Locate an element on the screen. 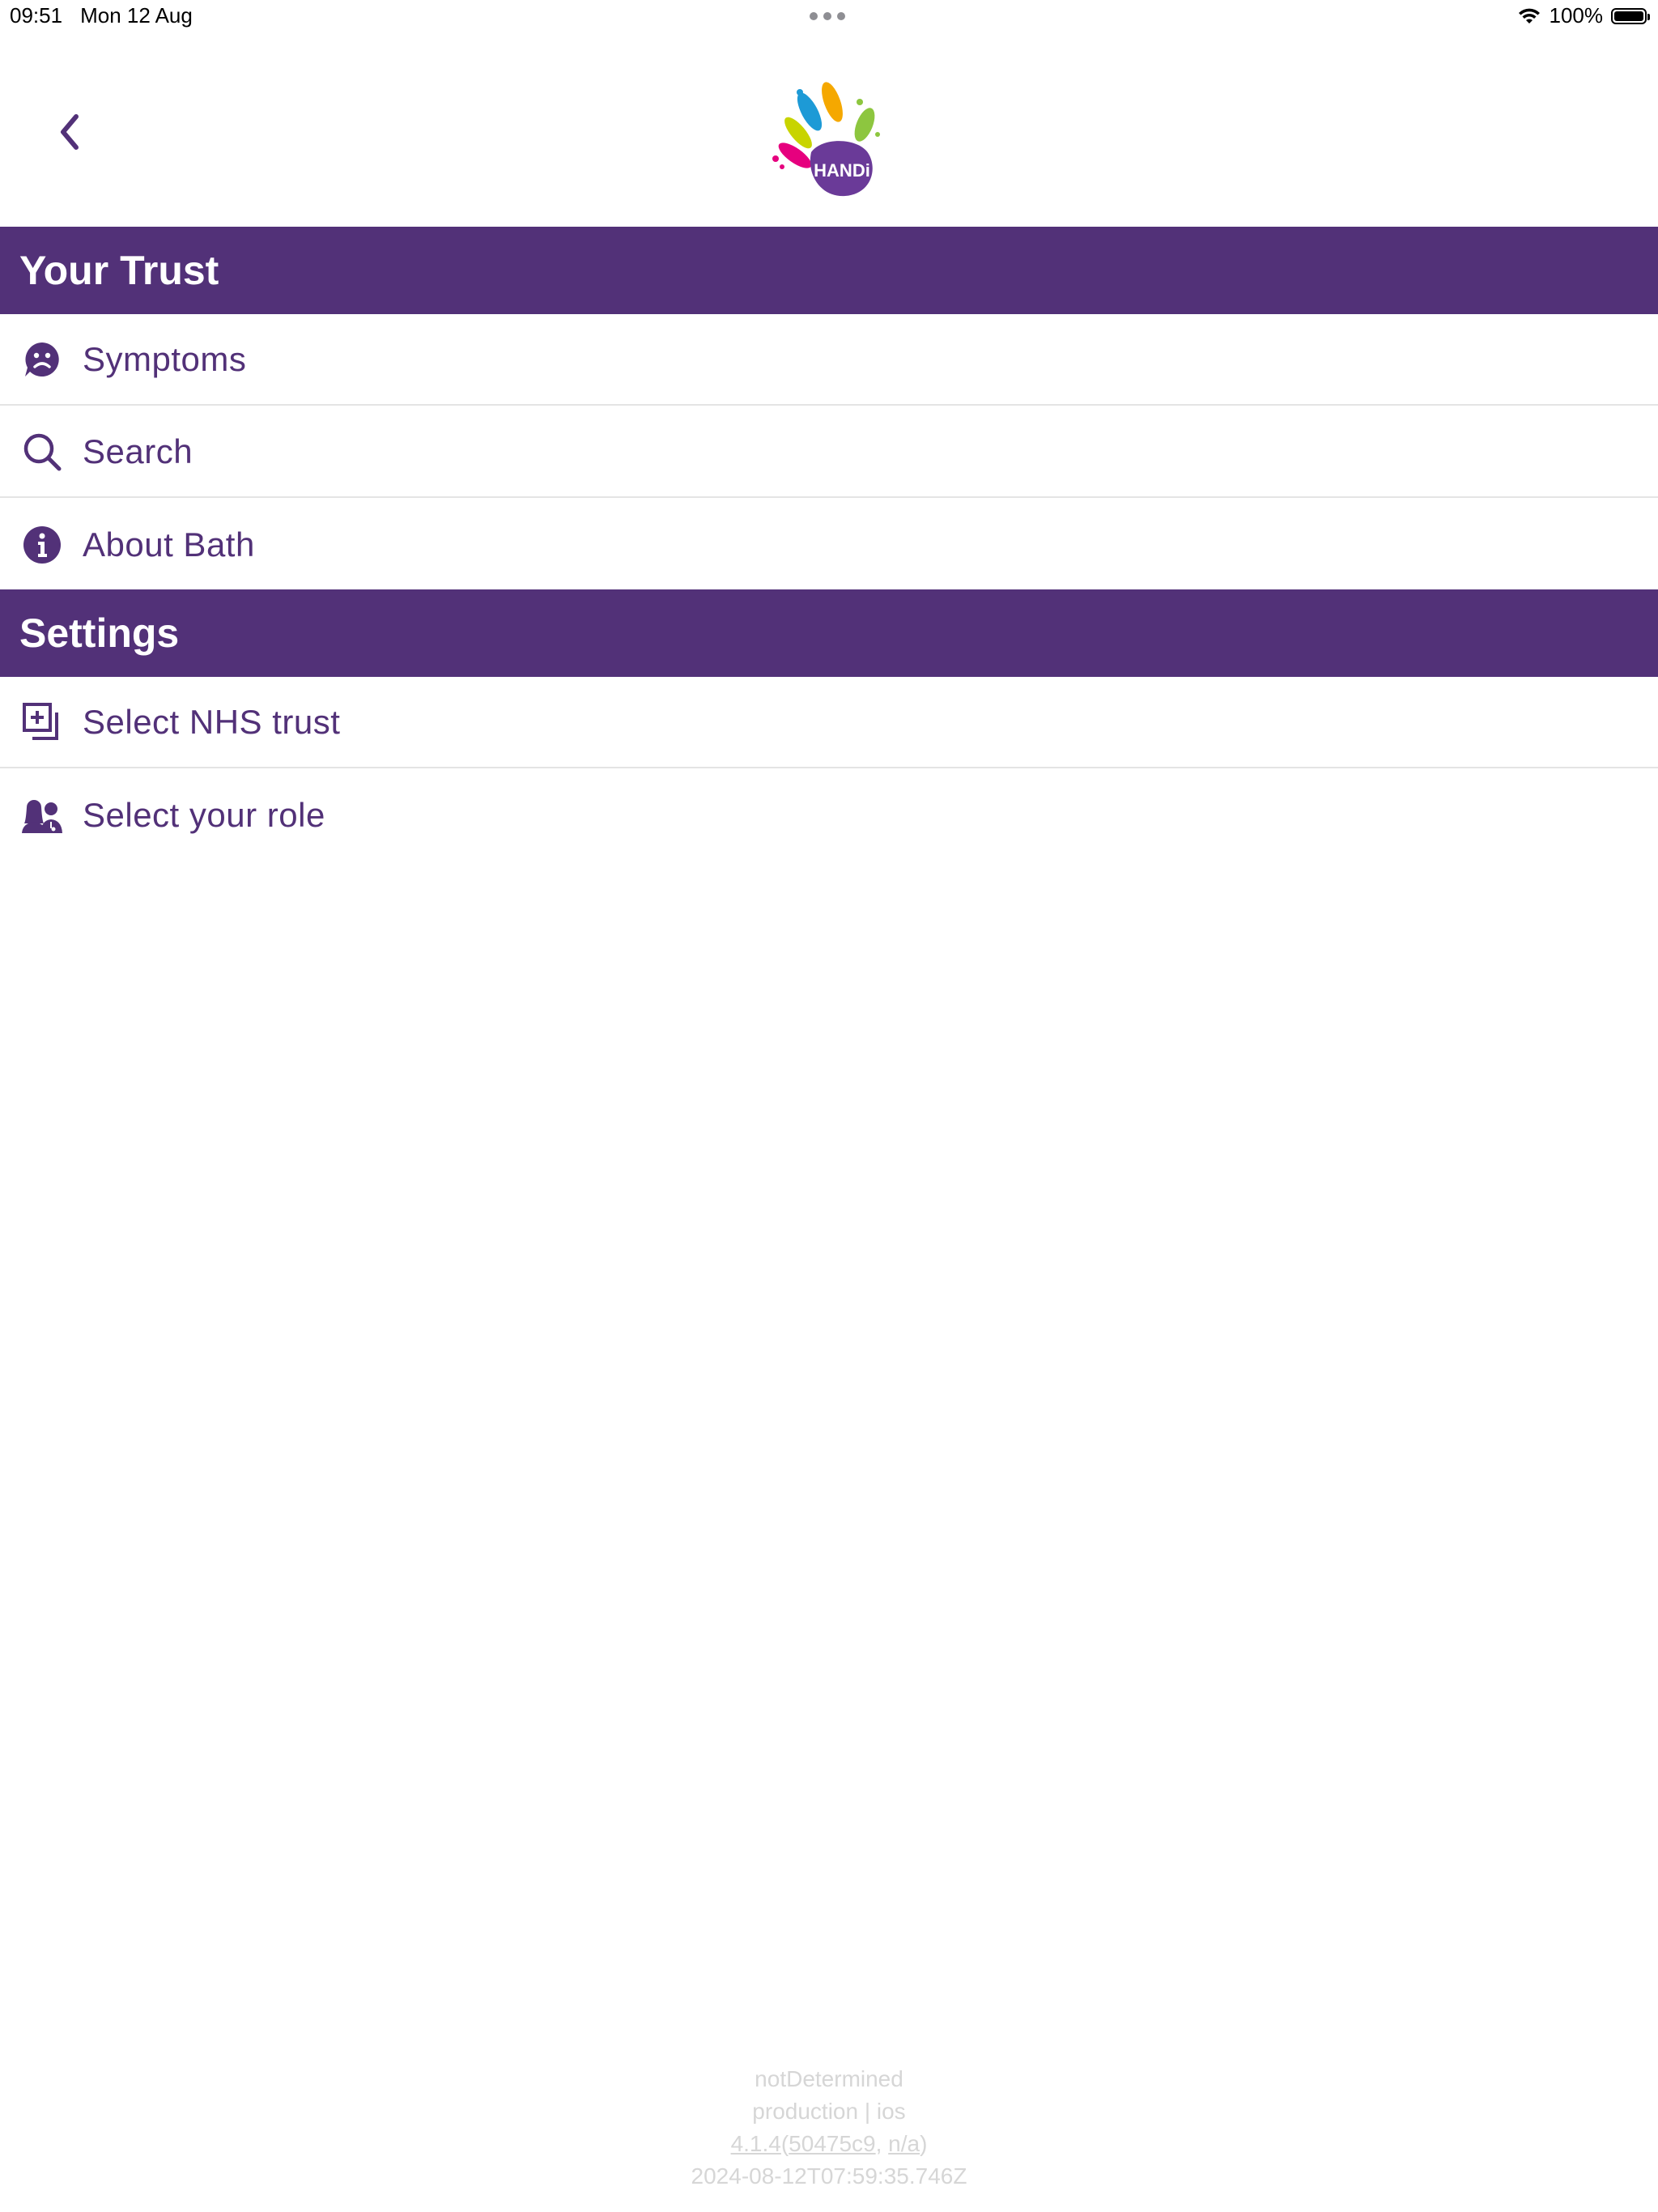  search-icon is located at coordinates (42, 452).